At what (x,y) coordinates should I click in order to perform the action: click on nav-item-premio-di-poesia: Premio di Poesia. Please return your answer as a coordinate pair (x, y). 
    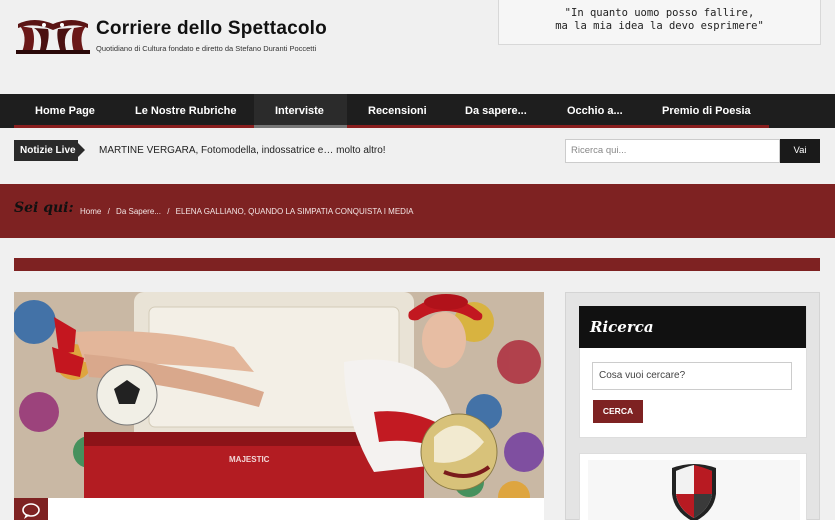
    Looking at the image, I should click on (706, 111).